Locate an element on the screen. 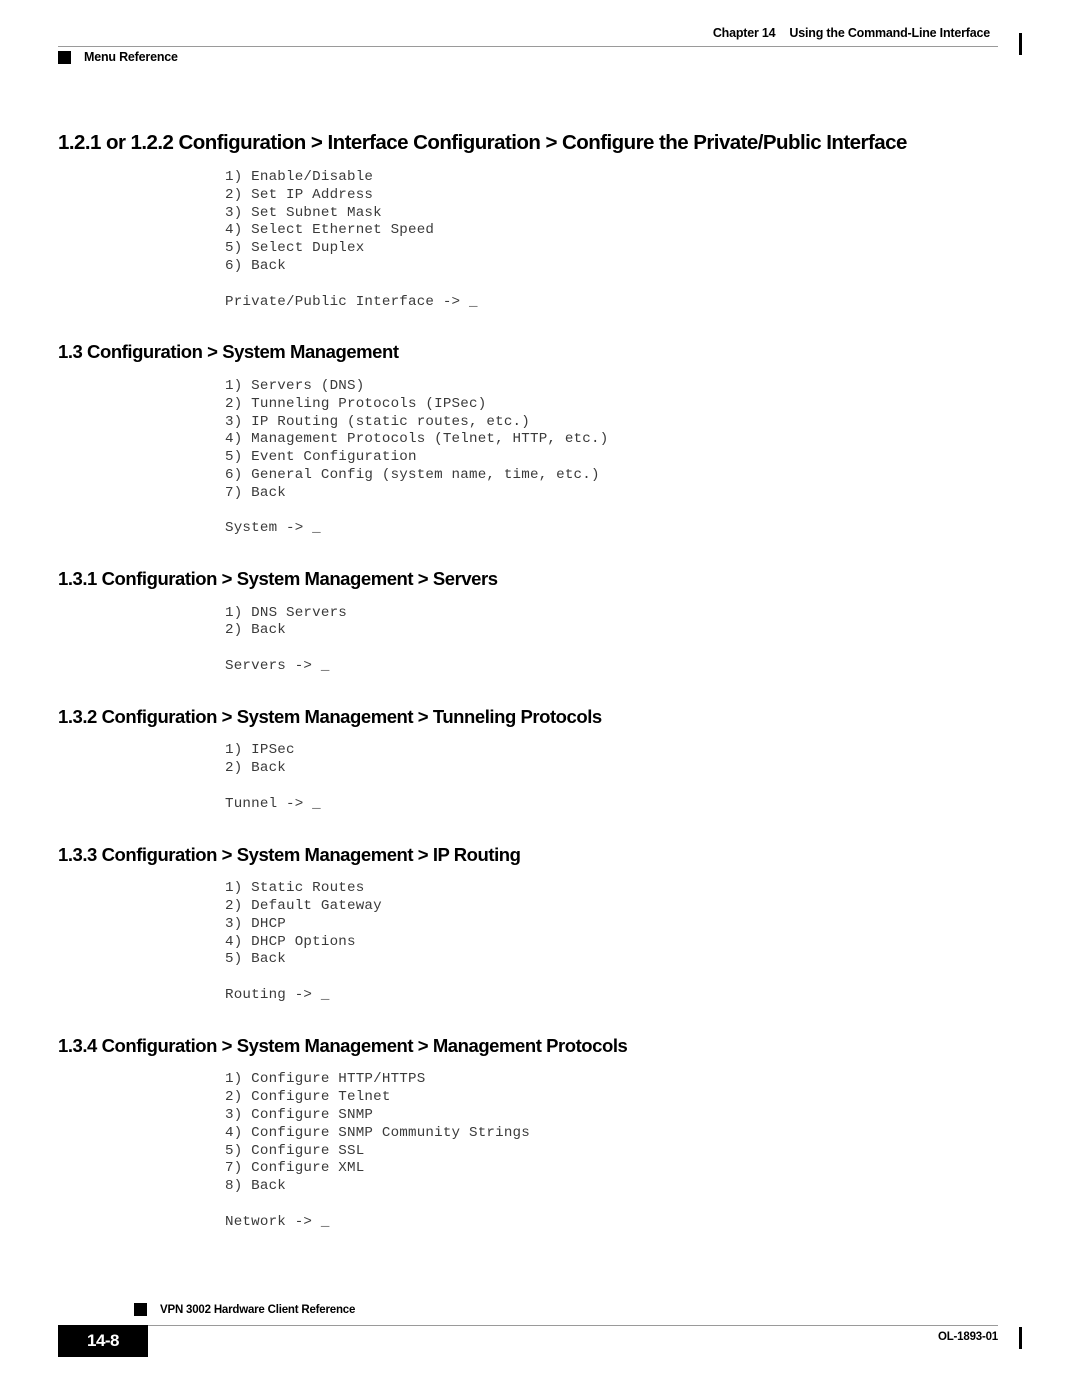 The height and width of the screenshot is (1397, 1080). header-chapter-title: Using the Command-Line Interface is located at coordinates (889, 33).